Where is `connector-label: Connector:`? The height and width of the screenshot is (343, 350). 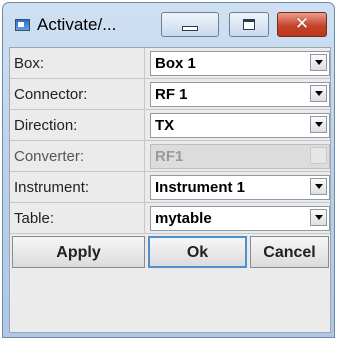
connector-label: Connector: is located at coordinates (51, 94).